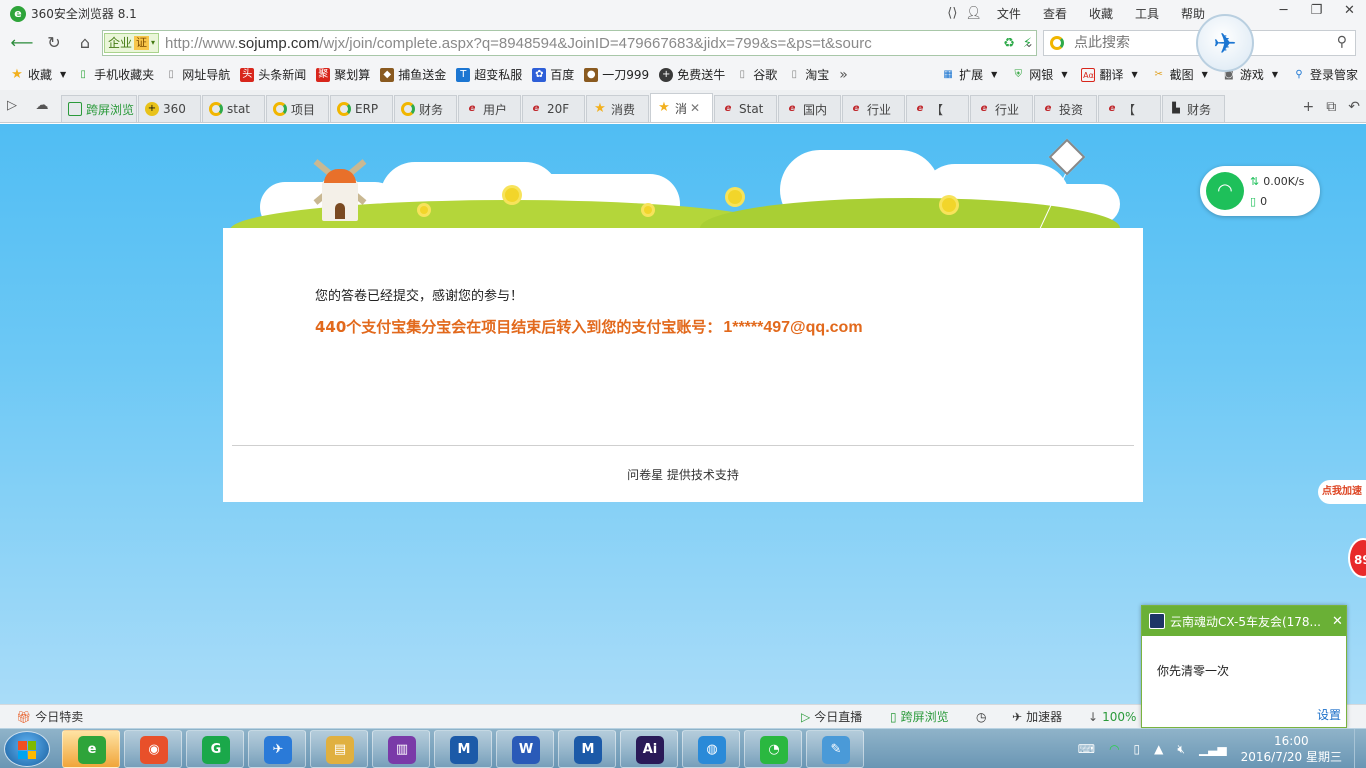 The width and height of the screenshot is (1366, 768). What do you see at coordinates (1283, 11) in the screenshot?
I see `minimize-button: ─` at bounding box center [1283, 11].